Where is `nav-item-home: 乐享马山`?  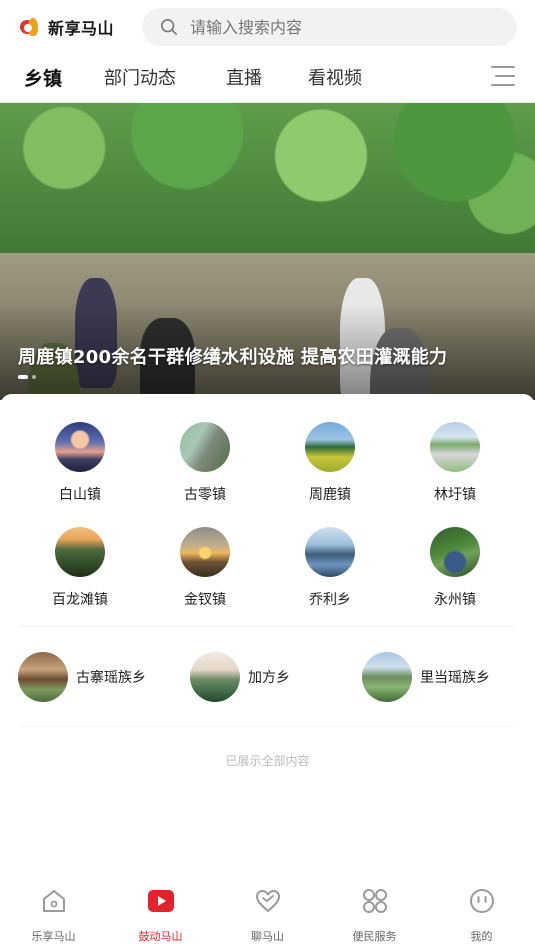 nav-item-home: 乐享马山 is located at coordinates (53, 915).